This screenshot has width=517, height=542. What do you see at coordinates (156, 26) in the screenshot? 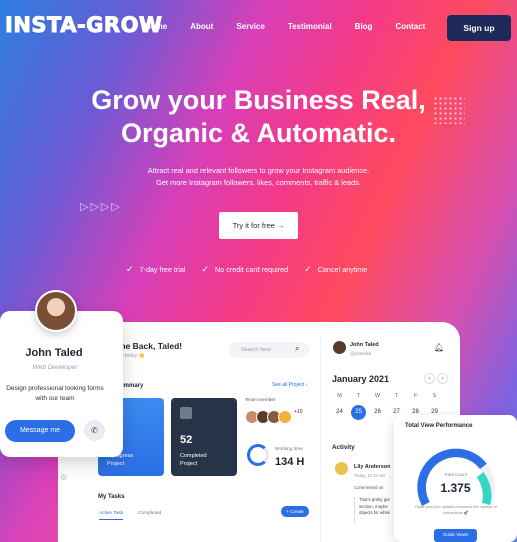
I see `nav-link-home: Home` at bounding box center [156, 26].